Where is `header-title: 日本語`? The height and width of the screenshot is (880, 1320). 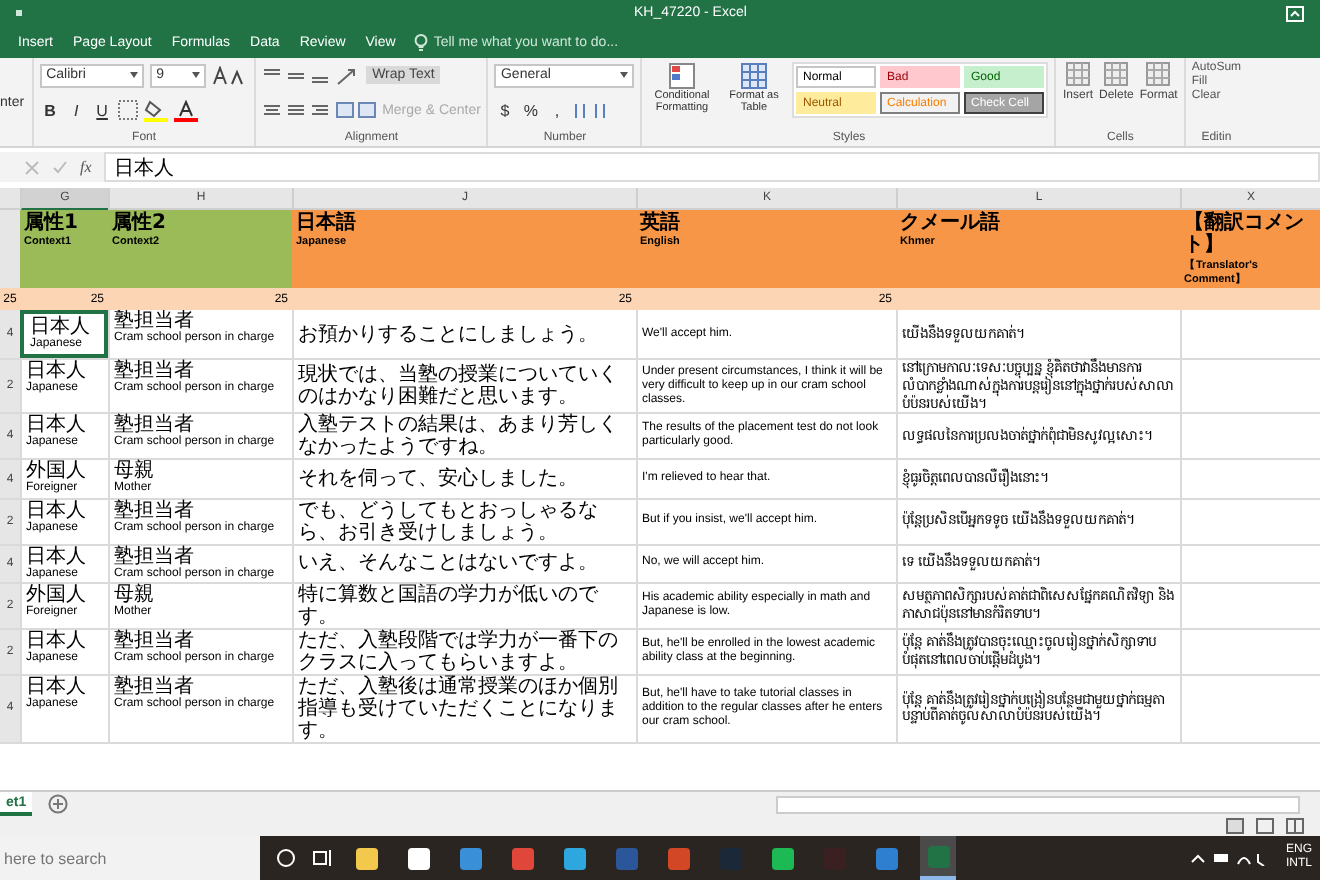
header-title: 日本語 is located at coordinates (327, 223).